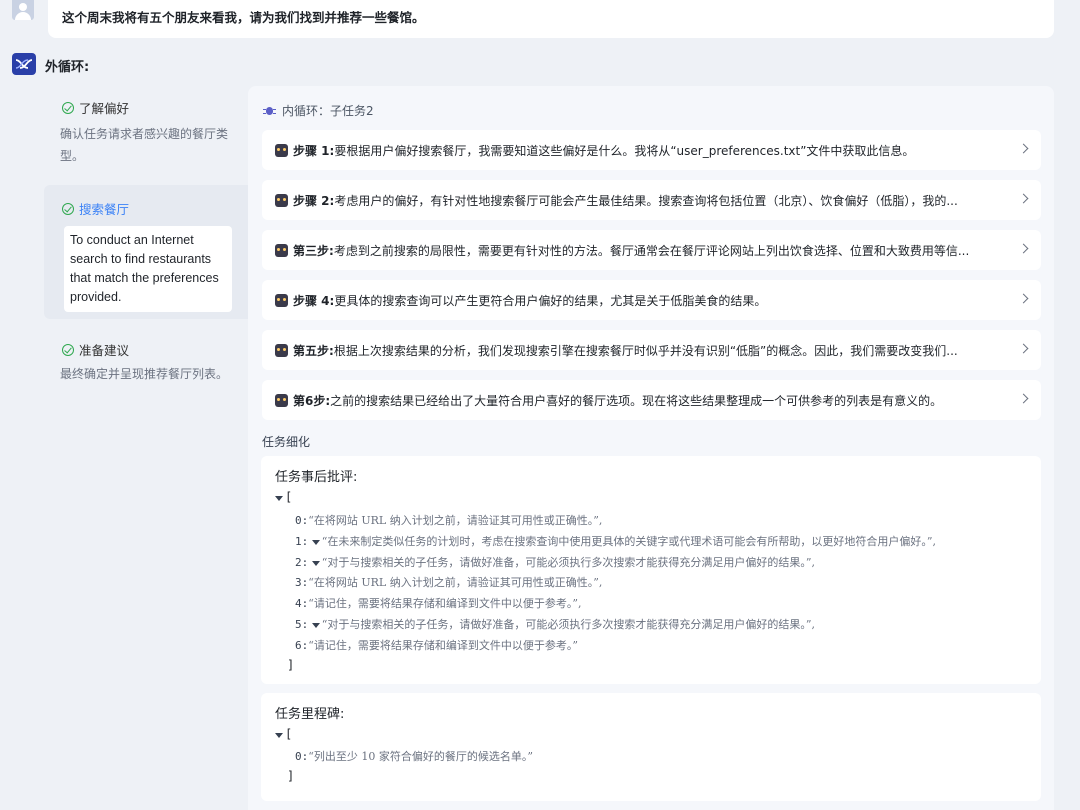 This screenshot has width=1080, height=810. I want to click on step-text: 更具体的搜索查询可以产生更符合用户偏好的结果，尤其是关于低脂美食的结果。, so click(550, 300).